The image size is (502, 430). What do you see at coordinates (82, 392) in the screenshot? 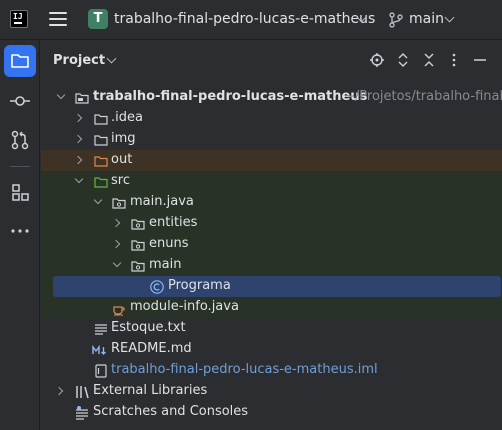
I see `library-icon` at bounding box center [82, 392].